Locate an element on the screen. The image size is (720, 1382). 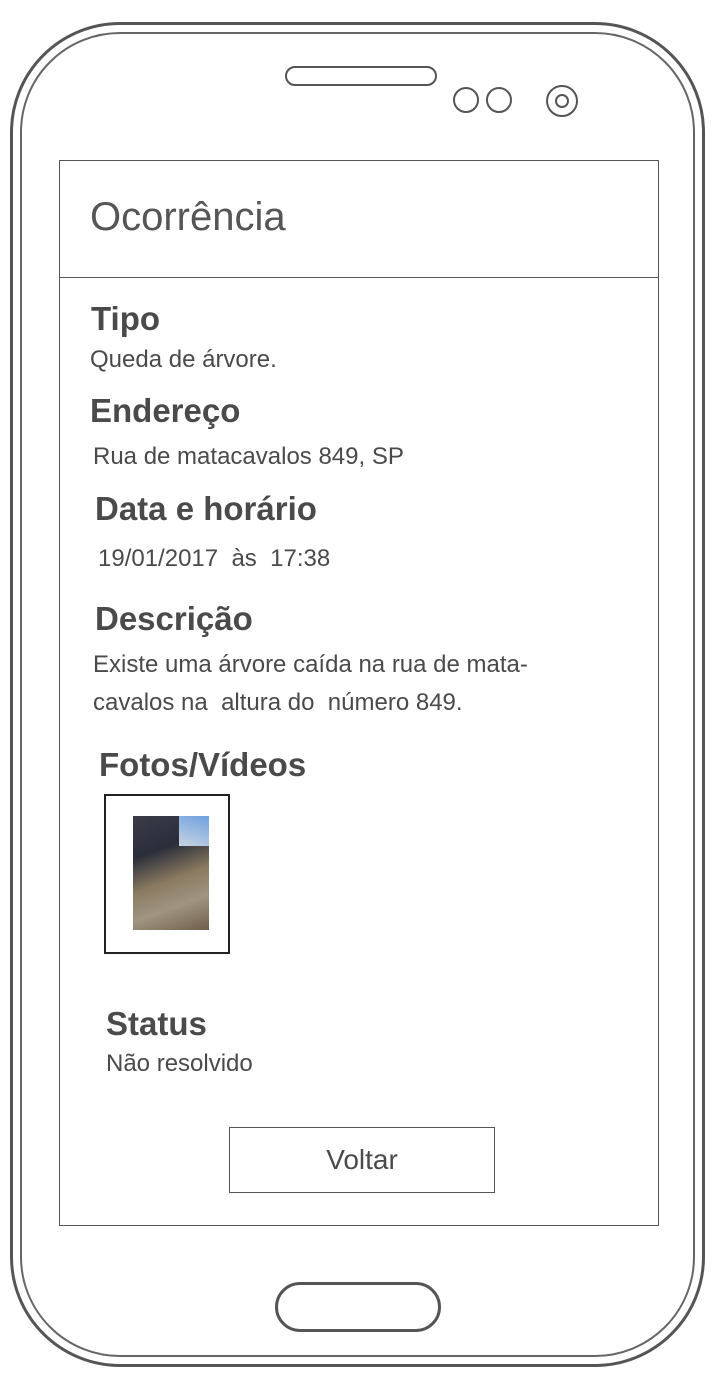
descricao-label: Descrição is located at coordinates (174, 618).